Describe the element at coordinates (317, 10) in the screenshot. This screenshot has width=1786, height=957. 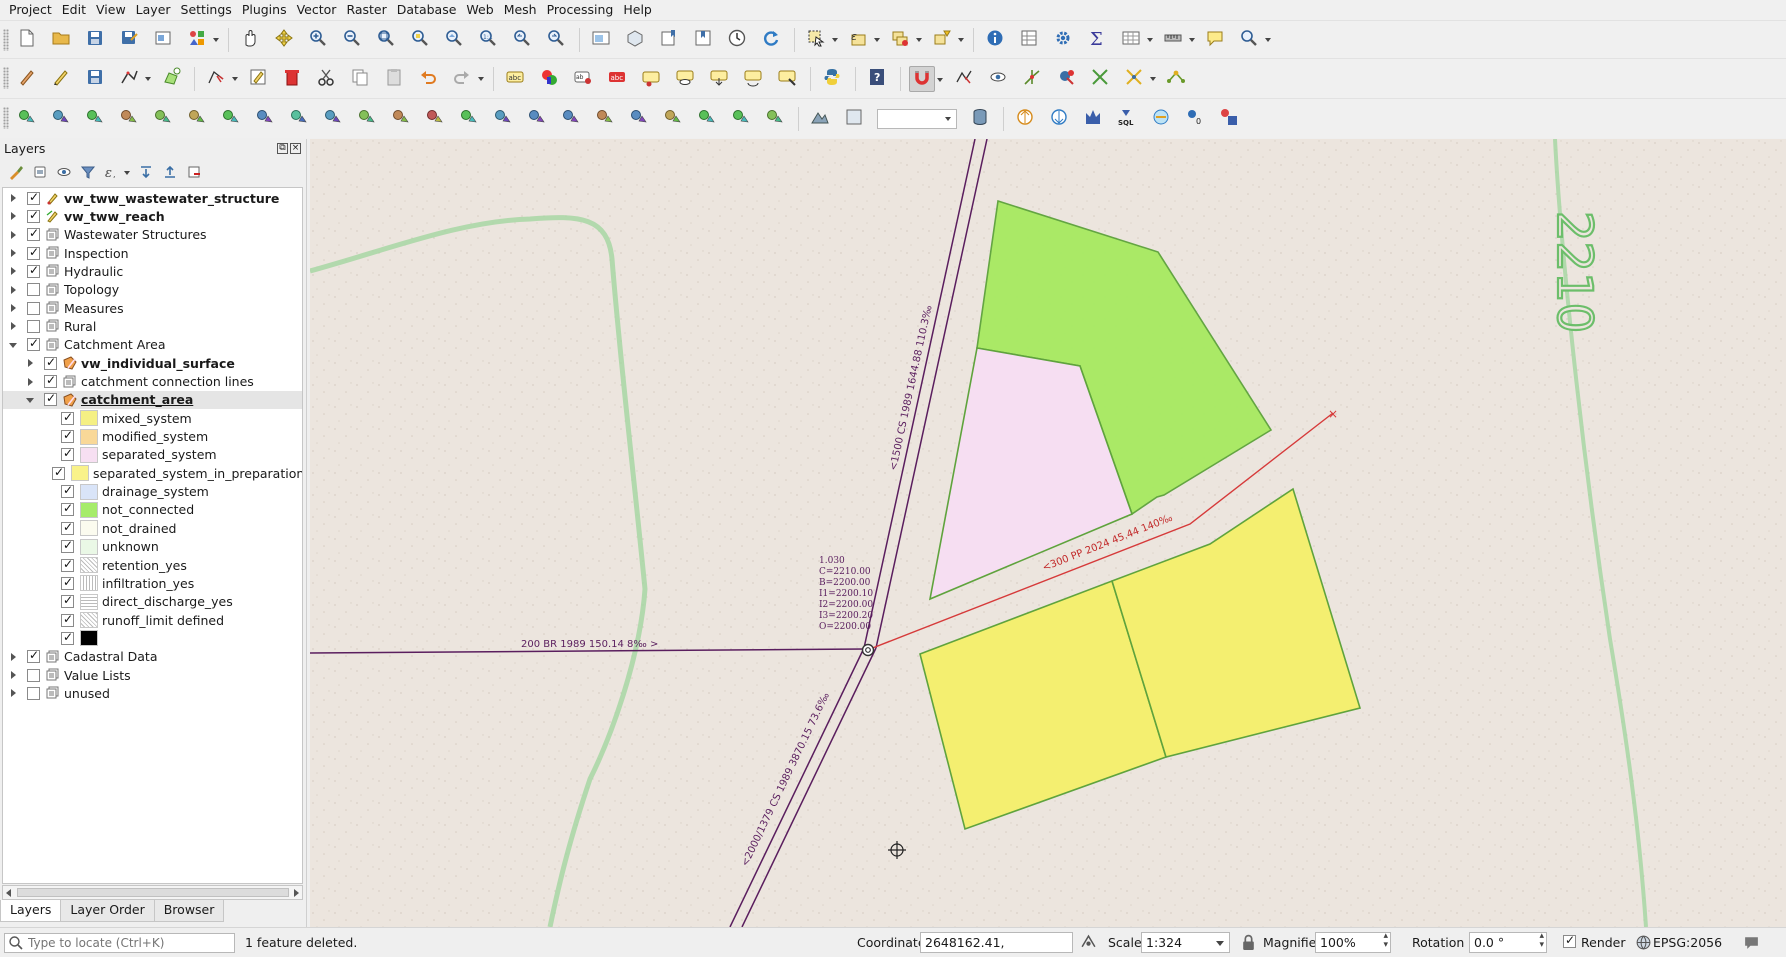
I see `menu-vector: Vector` at that location.